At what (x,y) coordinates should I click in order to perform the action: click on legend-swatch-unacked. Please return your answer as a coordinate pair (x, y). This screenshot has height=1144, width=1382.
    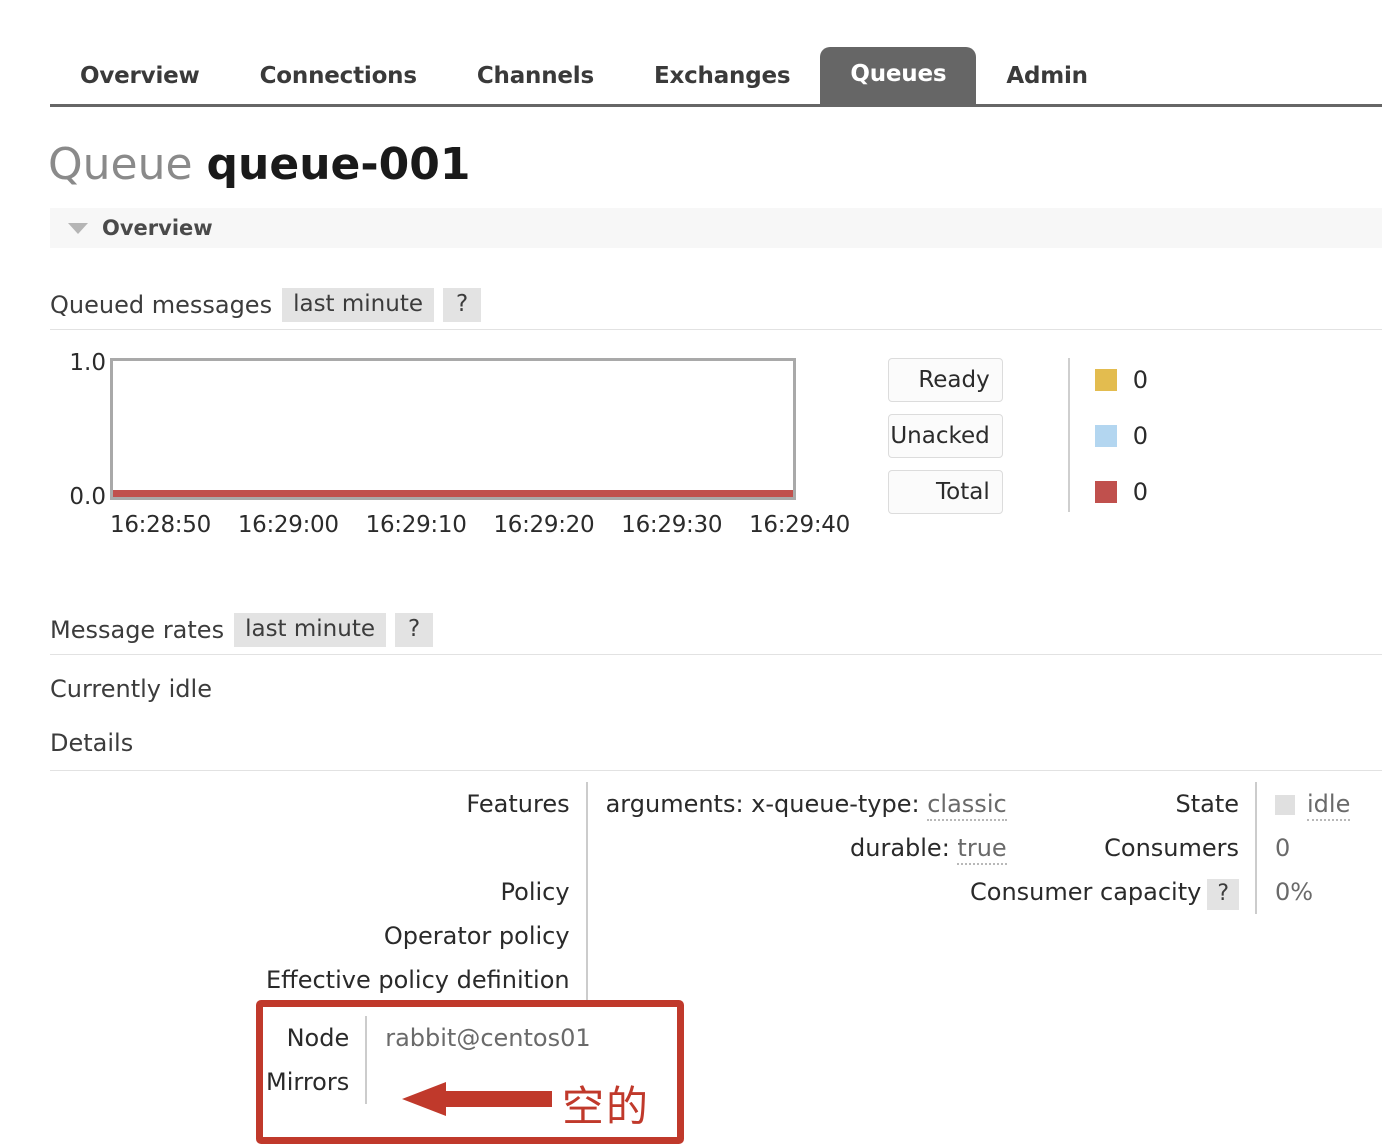
    Looking at the image, I should click on (1105, 436).